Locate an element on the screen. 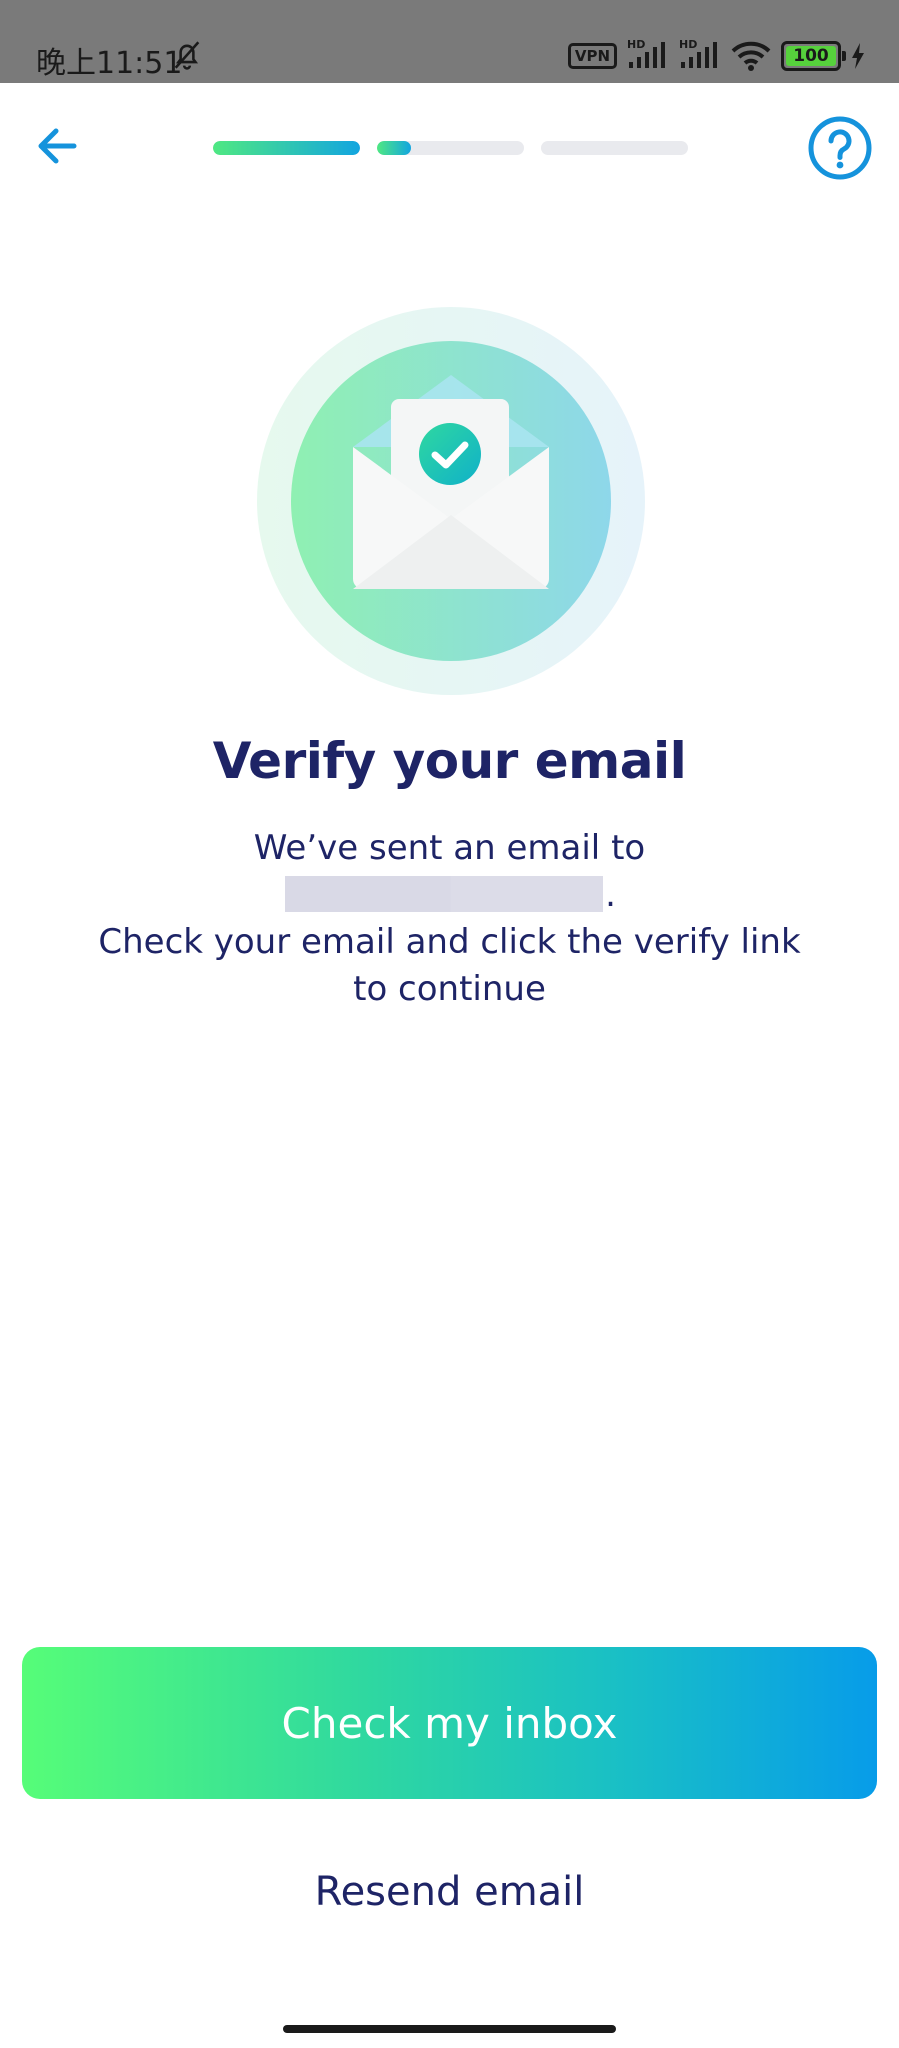 Image resolution: width=899 pixels, height=2048 pixels. status-time: 晚上11:51 is located at coordinates (109, 63).